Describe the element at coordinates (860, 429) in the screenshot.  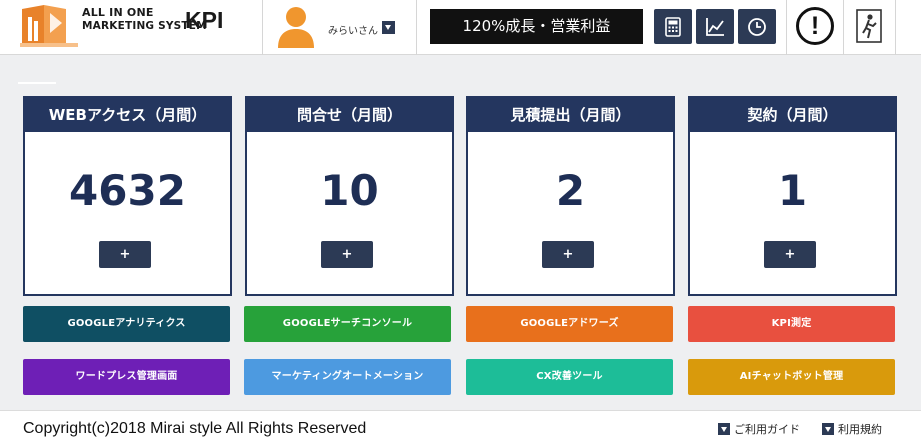
I see `terms-label: 利用規約` at that location.